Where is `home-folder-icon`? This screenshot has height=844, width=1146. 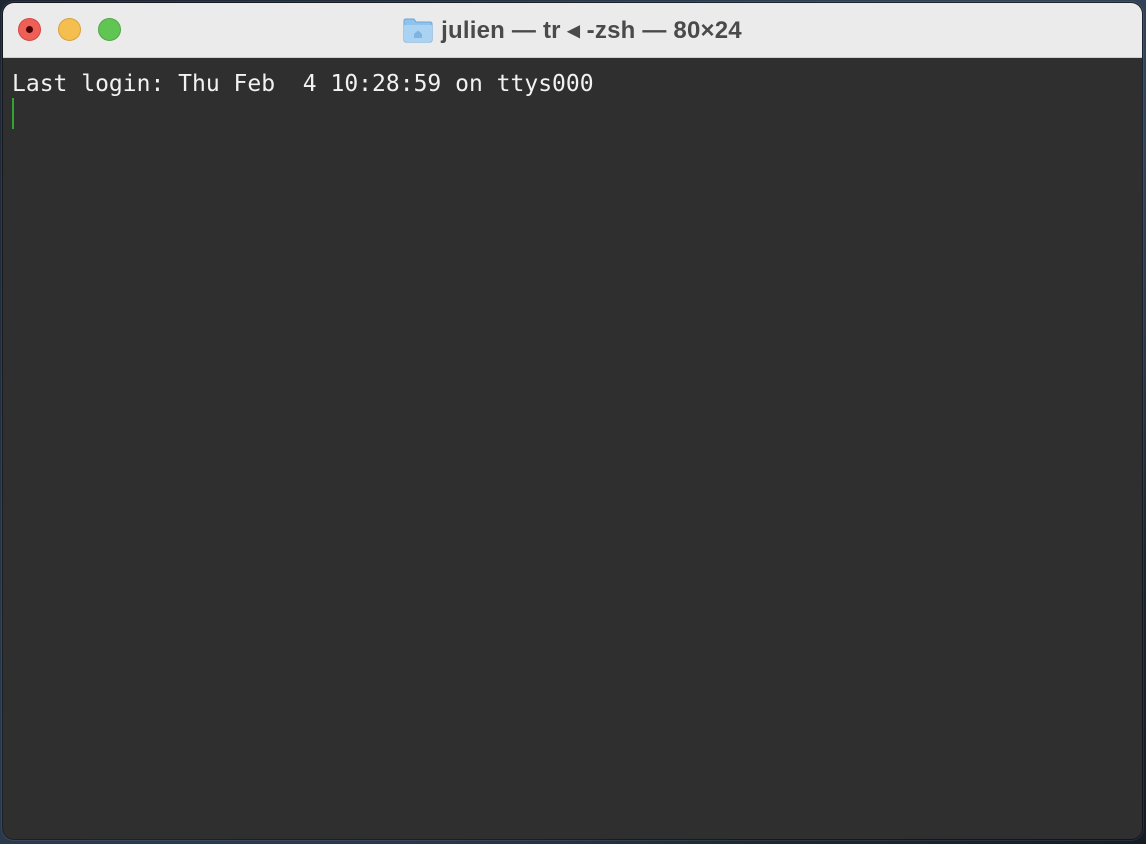
home-folder-icon is located at coordinates (418, 30).